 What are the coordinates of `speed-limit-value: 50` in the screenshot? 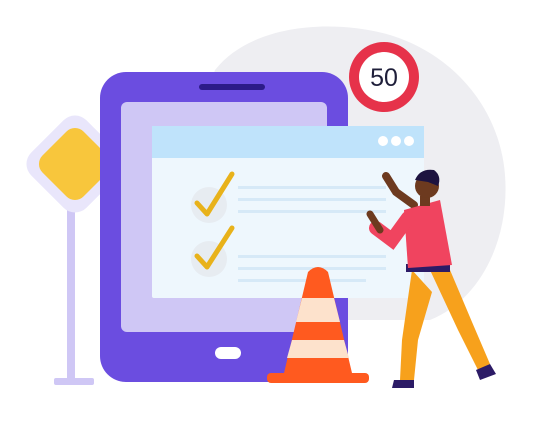 It's located at (384, 78).